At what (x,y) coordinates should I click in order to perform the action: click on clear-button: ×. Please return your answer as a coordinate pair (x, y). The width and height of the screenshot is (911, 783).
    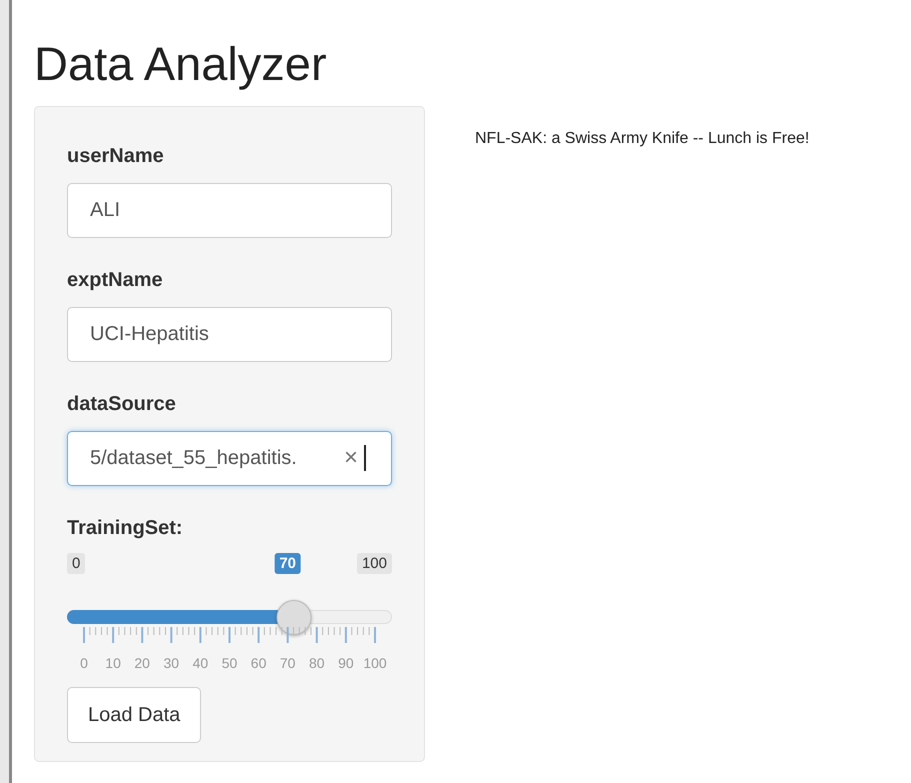
    Looking at the image, I should click on (351, 458).